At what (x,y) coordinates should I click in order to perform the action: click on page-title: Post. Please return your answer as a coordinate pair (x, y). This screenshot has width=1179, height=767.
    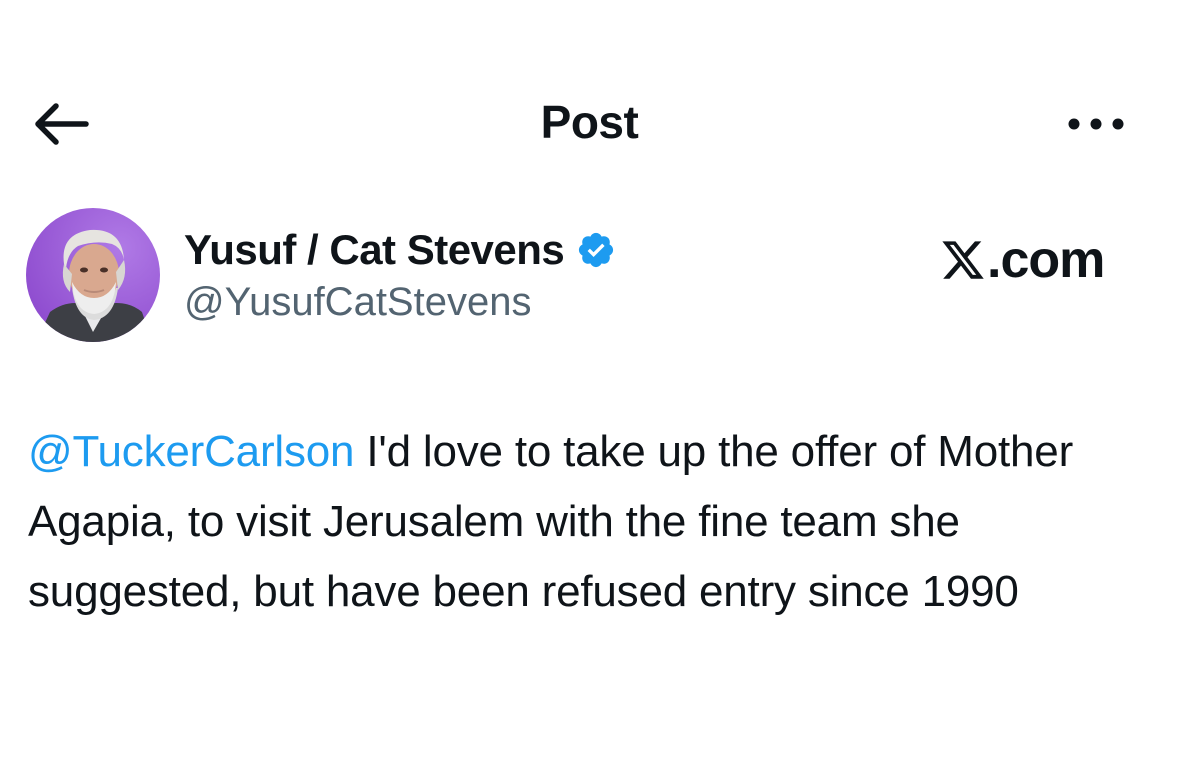
    Looking at the image, I should click on (589, 122).